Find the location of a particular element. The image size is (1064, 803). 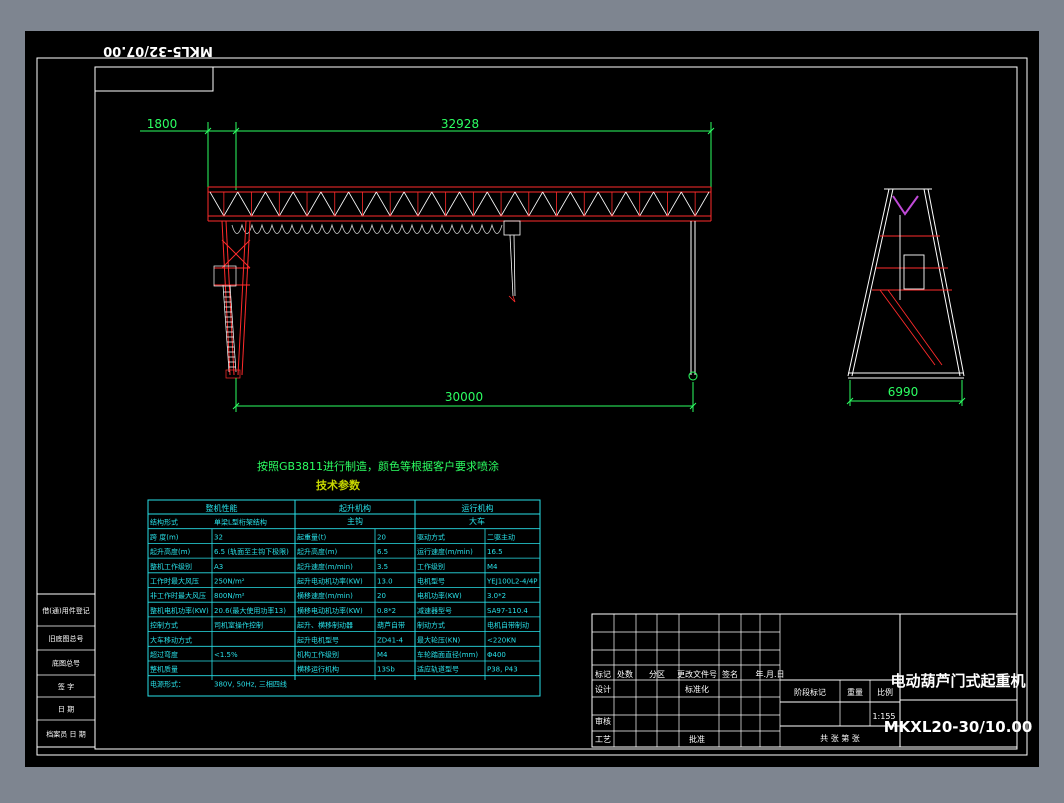

left-strip-cell: 签 字 is located at coordinates (66, 686).